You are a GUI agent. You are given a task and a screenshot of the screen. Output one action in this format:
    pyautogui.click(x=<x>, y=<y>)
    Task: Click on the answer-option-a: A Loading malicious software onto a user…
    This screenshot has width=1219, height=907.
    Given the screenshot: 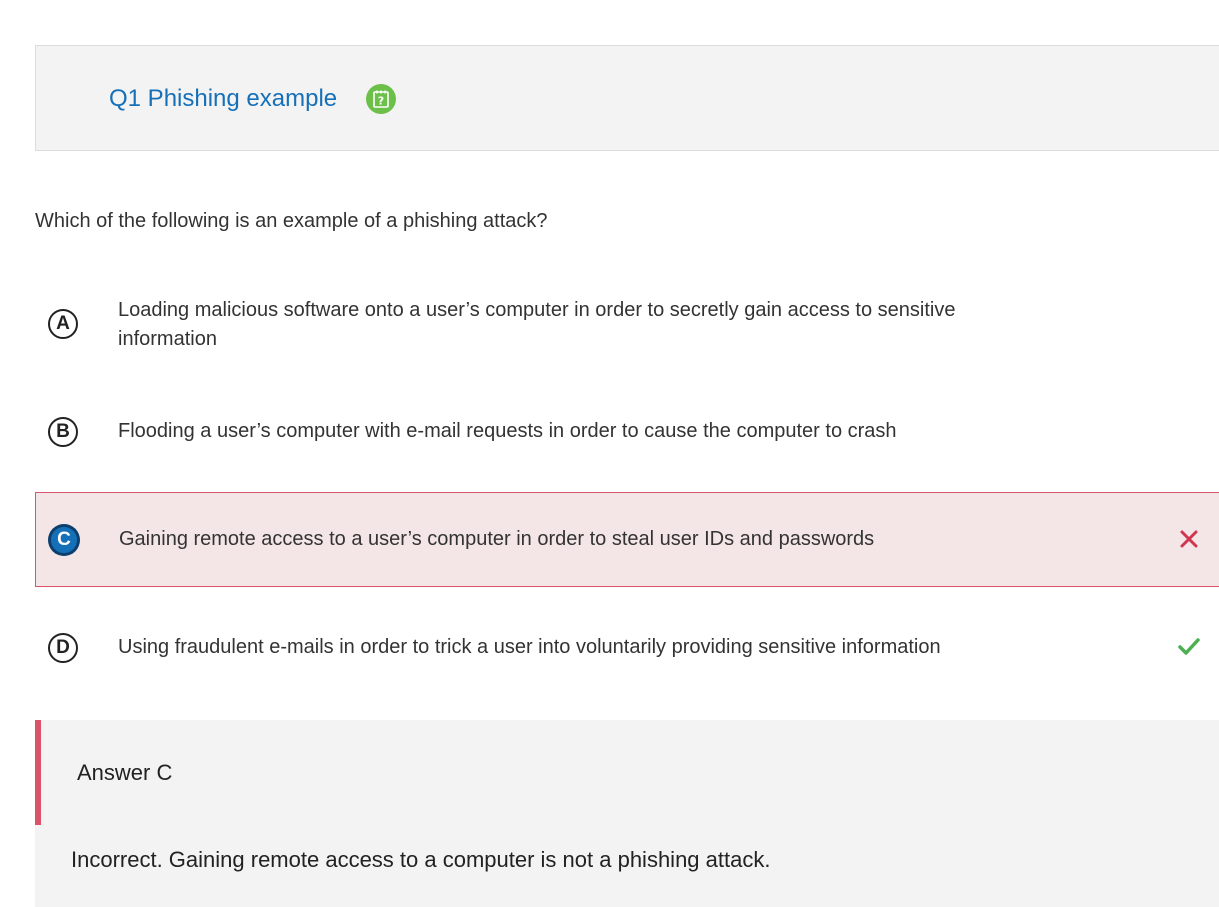 What is the action you would take?
    pyautogui.click(x=627, y=326)
    